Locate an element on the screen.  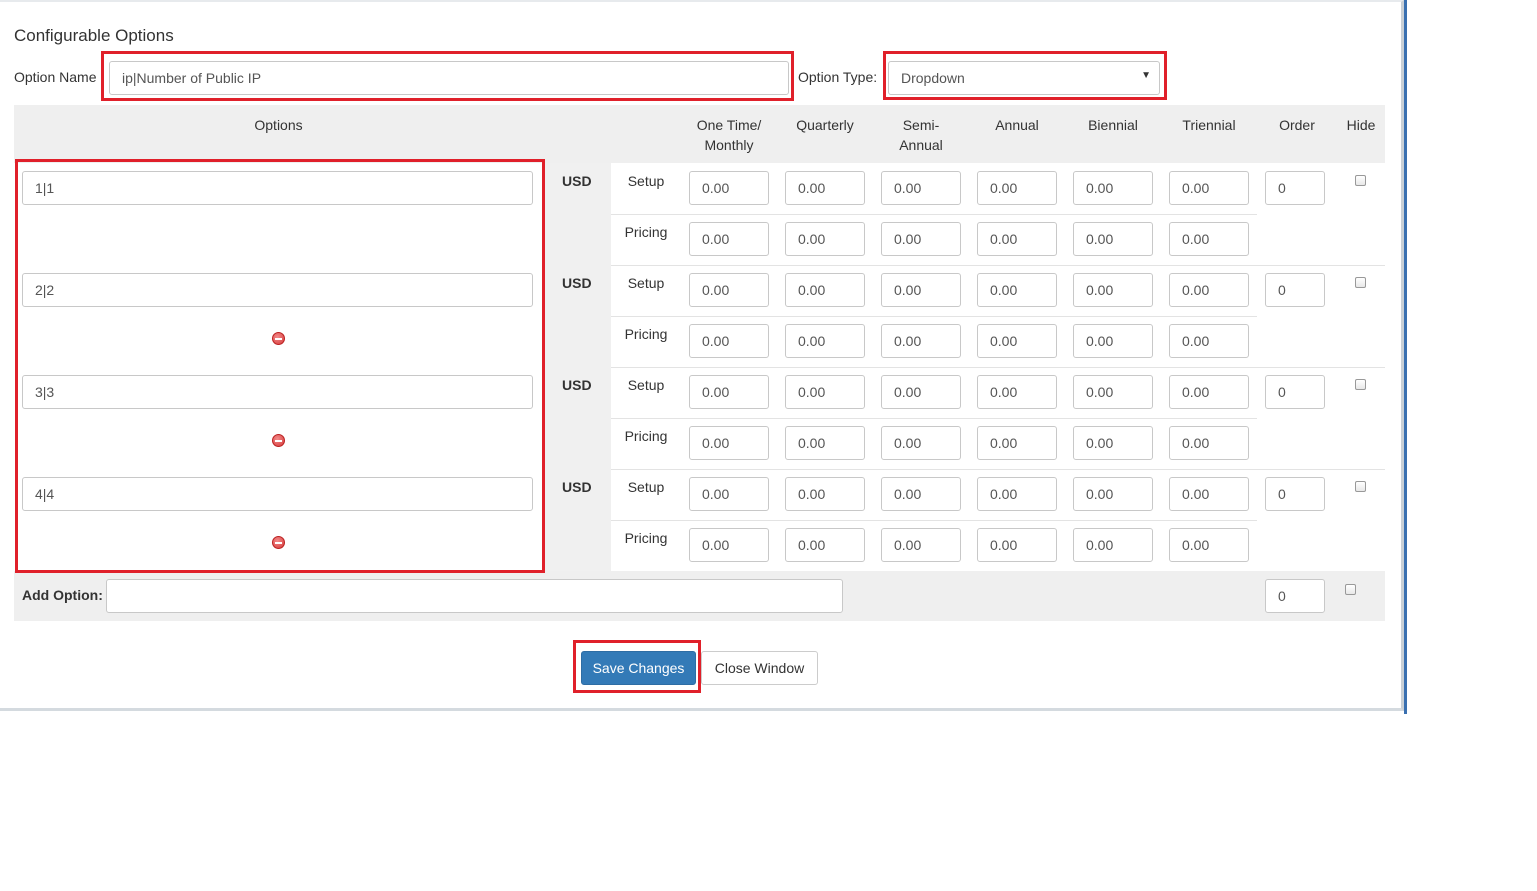
col-semi-line2: Annual is located at coordinates (921, 145).